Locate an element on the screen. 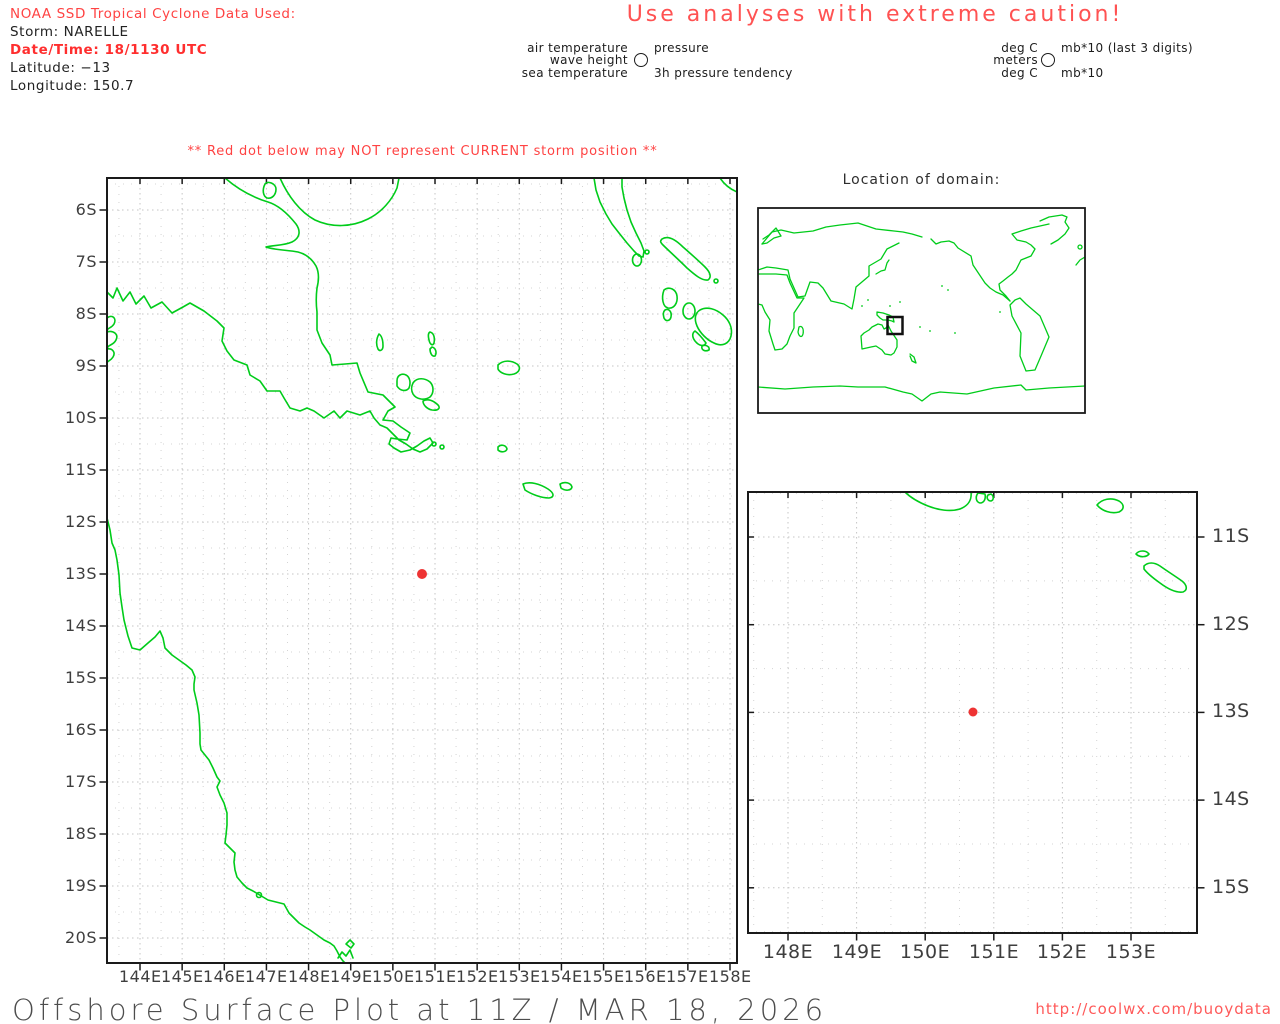  main-y-tick-label: 7S is located at coordinates (86, 261).